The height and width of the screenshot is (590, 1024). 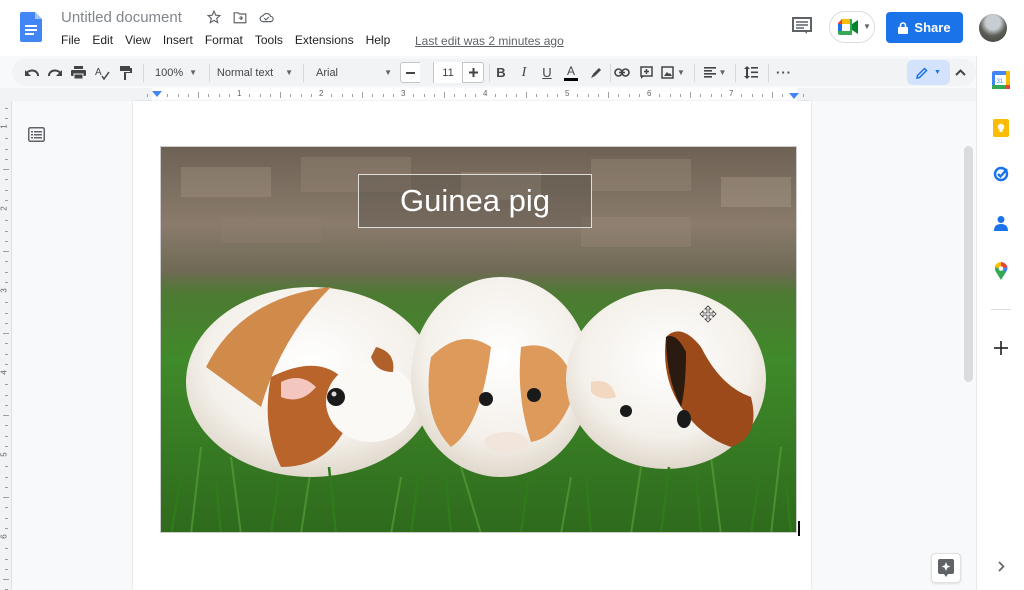 What do you see at coordinates (176, 72) in the screenshot?
I see `zoom-select: 100% ▼` at bounding box center [176, 72].